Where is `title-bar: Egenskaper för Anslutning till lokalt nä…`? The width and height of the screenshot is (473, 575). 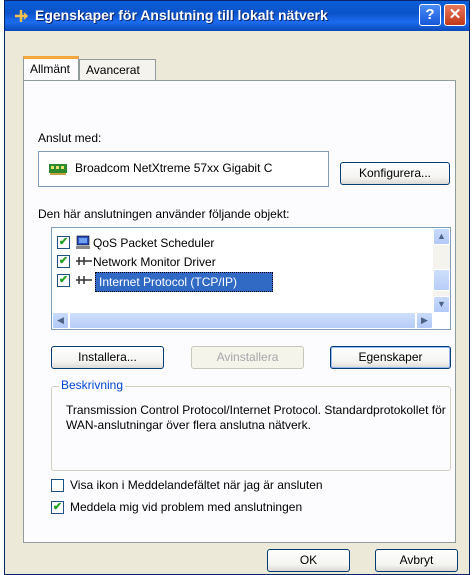 title-bar: Egenskaper för Anslutning till lokalt nä… is located at coordinates (237, 16).